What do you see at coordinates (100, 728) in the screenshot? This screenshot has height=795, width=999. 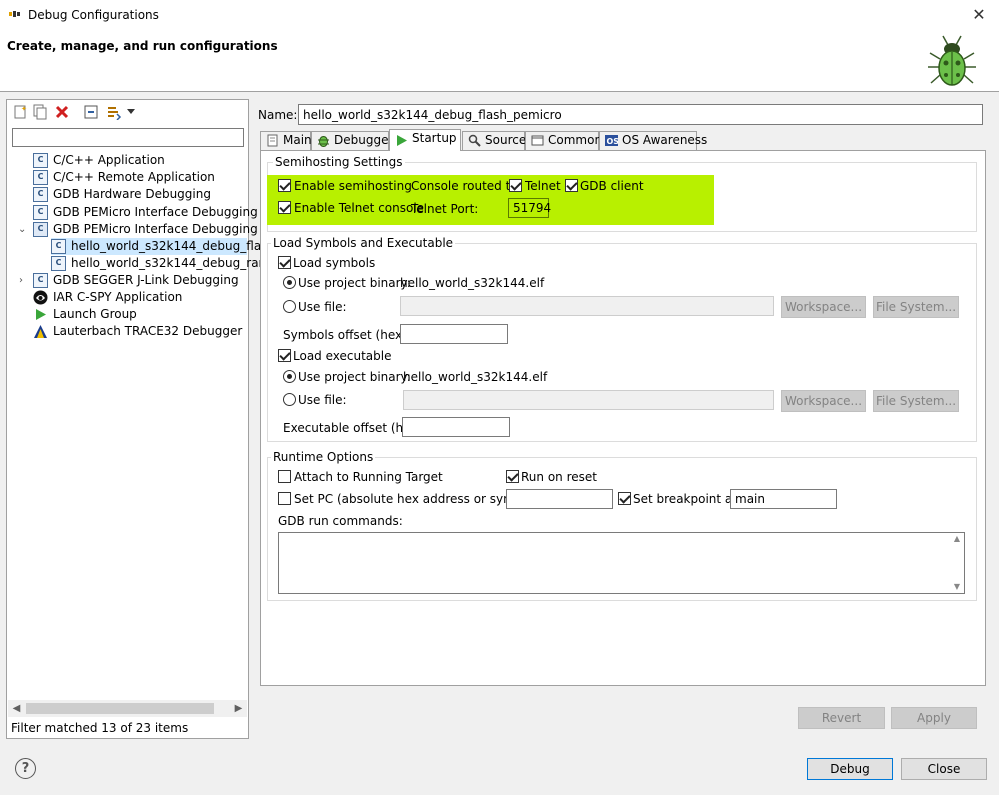 I see `filter-status: Filter matched 13 of 23 items` at bounding box center [100, 728].